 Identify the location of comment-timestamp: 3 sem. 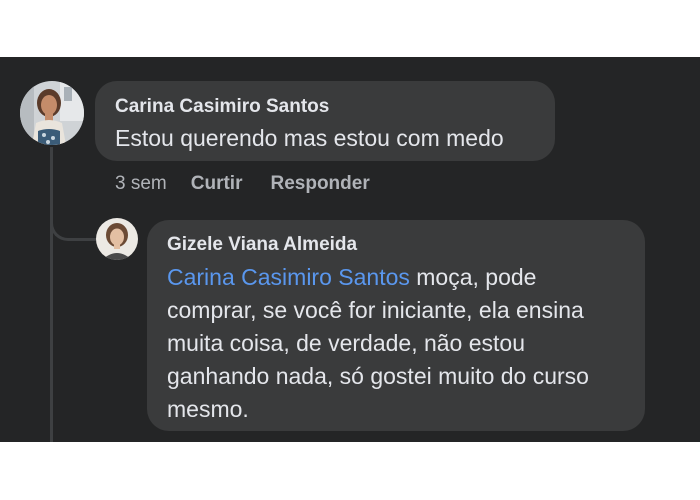
(141, 184).